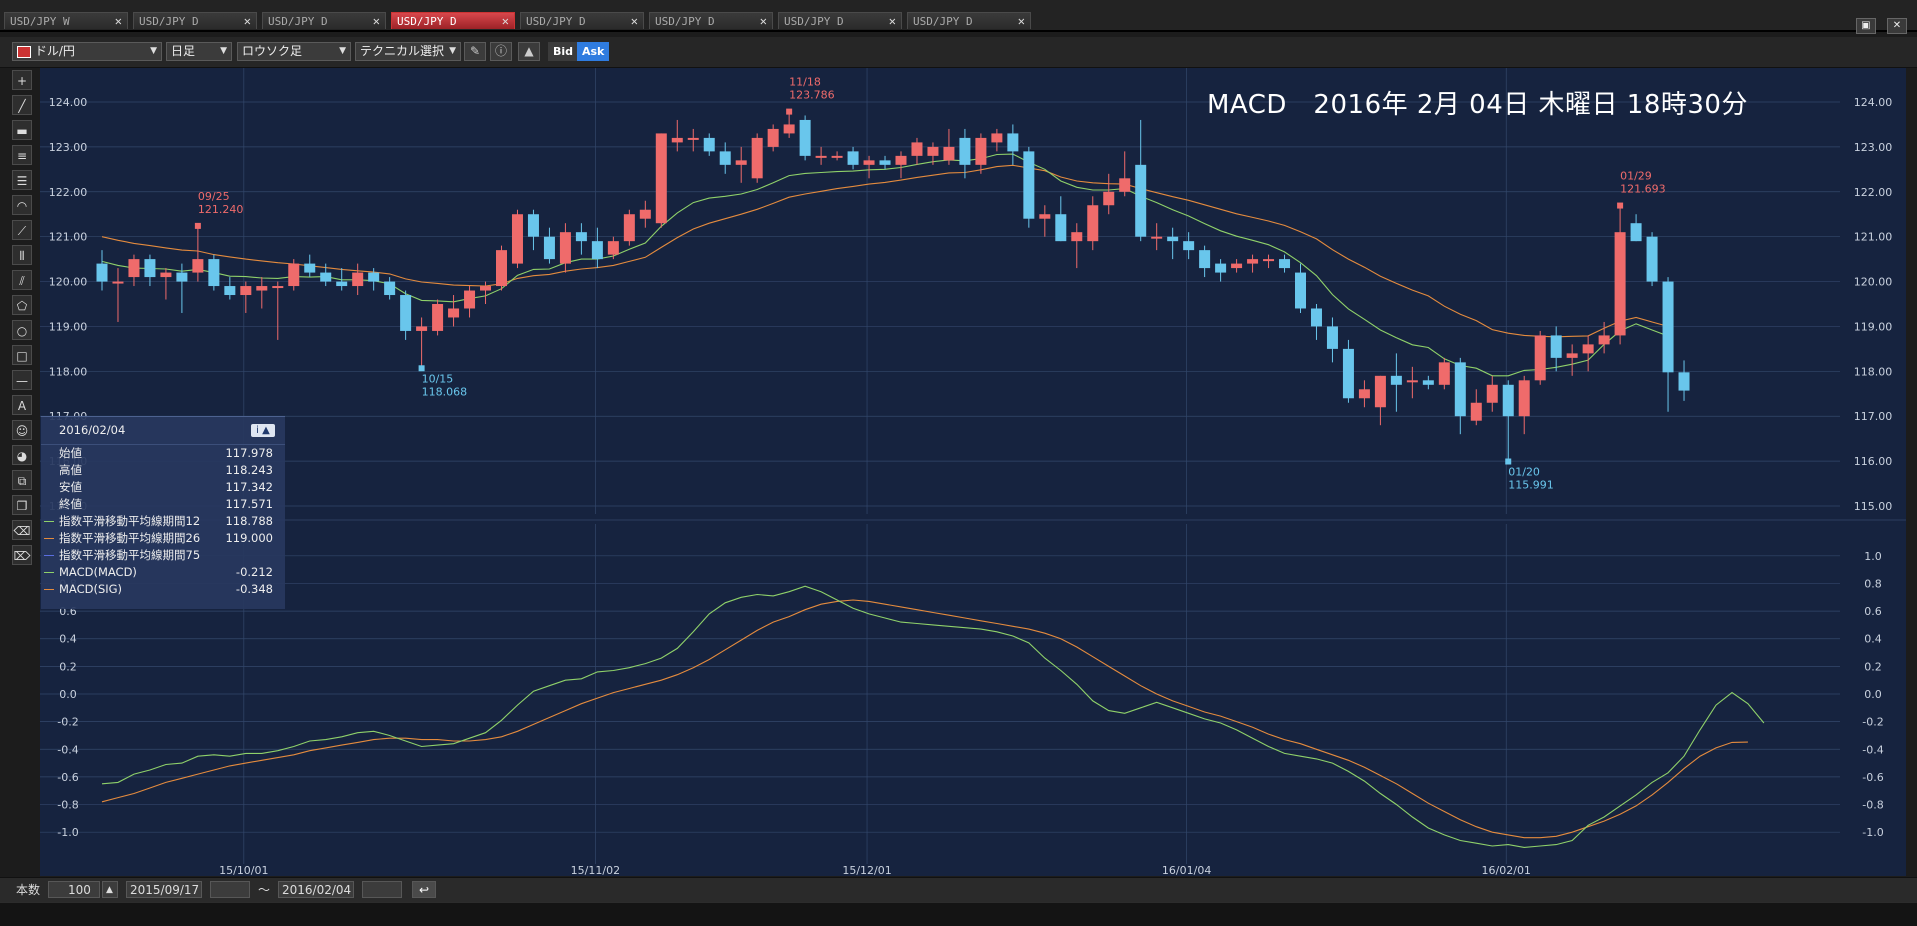  I want to click on price-tick-right: 120.00, so click(1873, 282).